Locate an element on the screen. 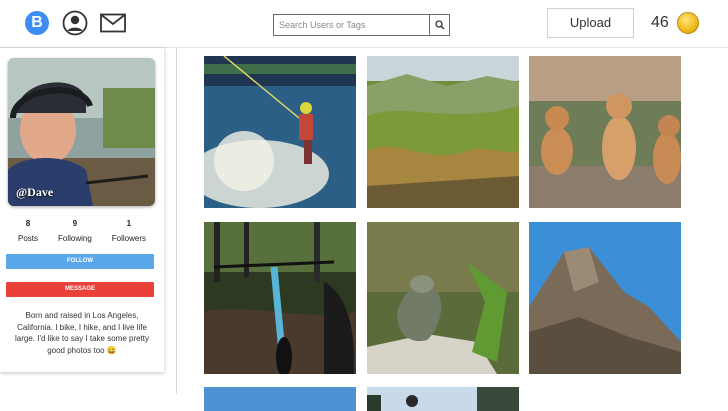 The height and width of the screenshot is (411, 728). photo-mountains-image is located at coordinates (443, 132).